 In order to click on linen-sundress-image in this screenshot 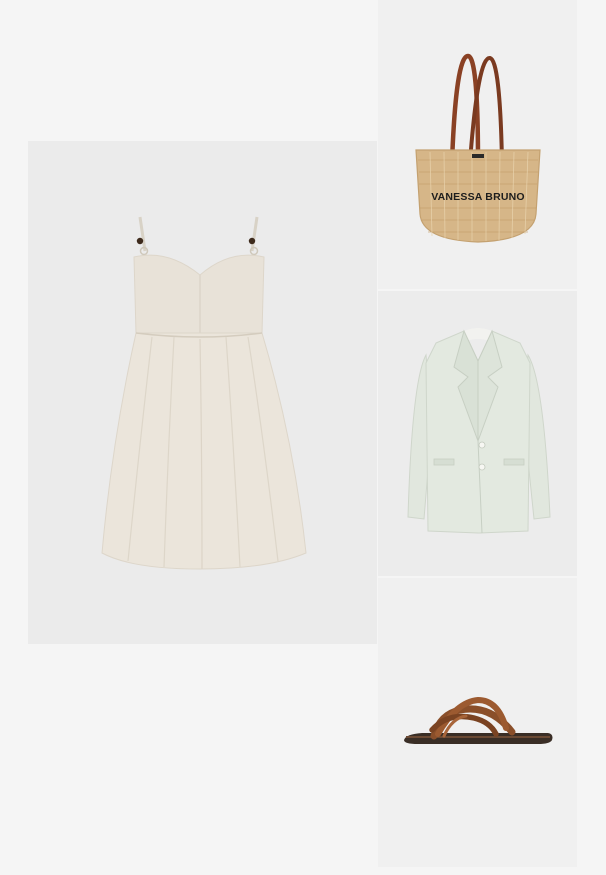, I will do `click(204, 393)`.